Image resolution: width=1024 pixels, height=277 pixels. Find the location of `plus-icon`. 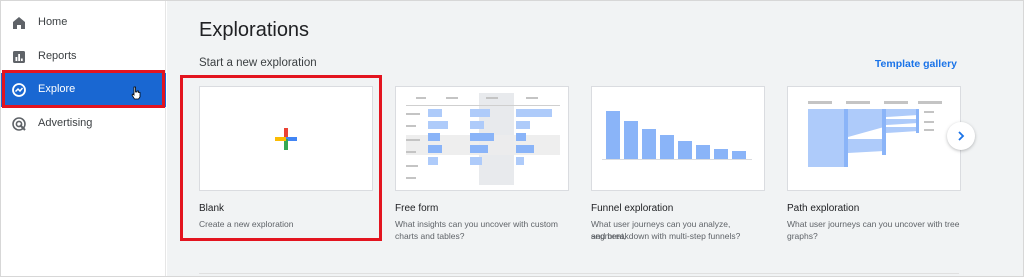

plus-icon is located at coordinates (286, 139).